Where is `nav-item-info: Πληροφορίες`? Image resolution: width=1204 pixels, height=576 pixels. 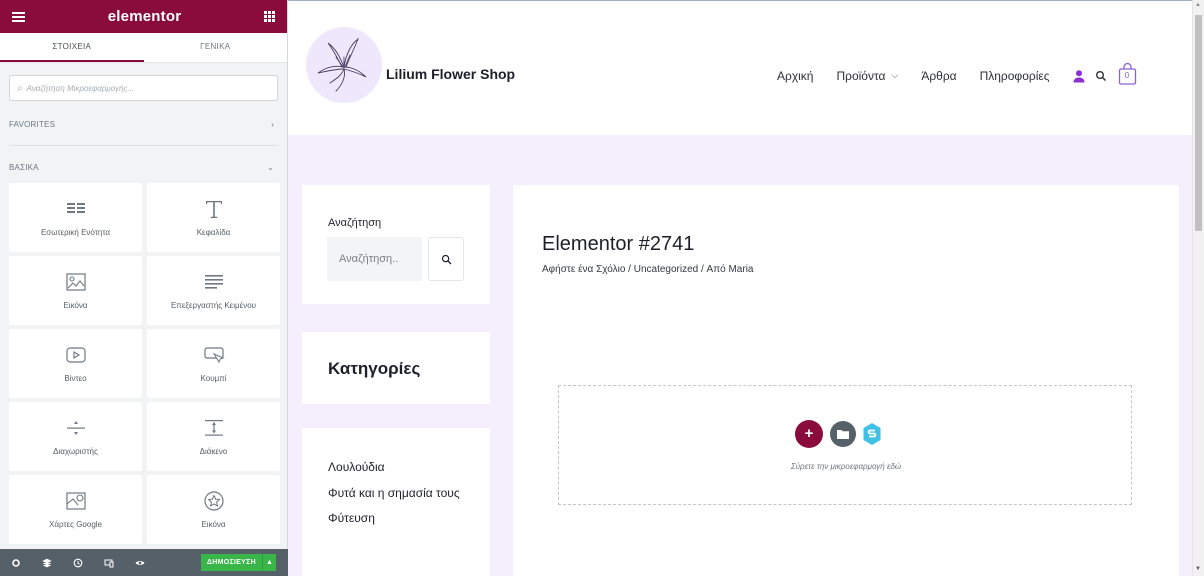 nav-item-info: Πληροφορίες is located at coordinates (1015, 76).